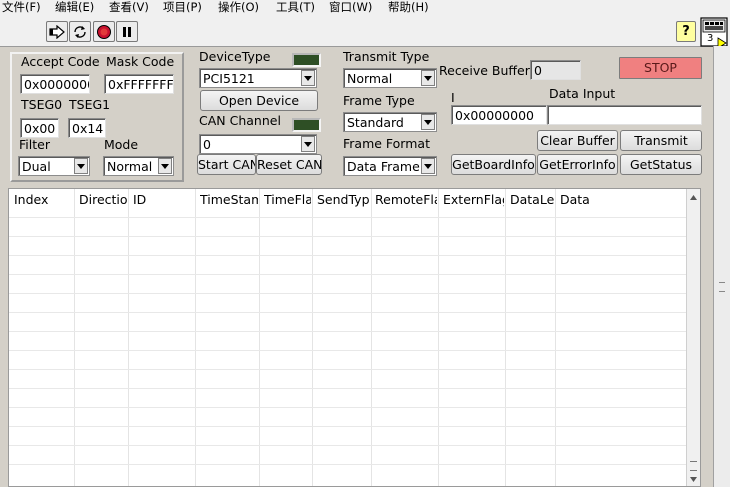  Describe the element at coordinates (295, 8) in the screenshot. I see `menu-tools: 工具(T)` at that location.